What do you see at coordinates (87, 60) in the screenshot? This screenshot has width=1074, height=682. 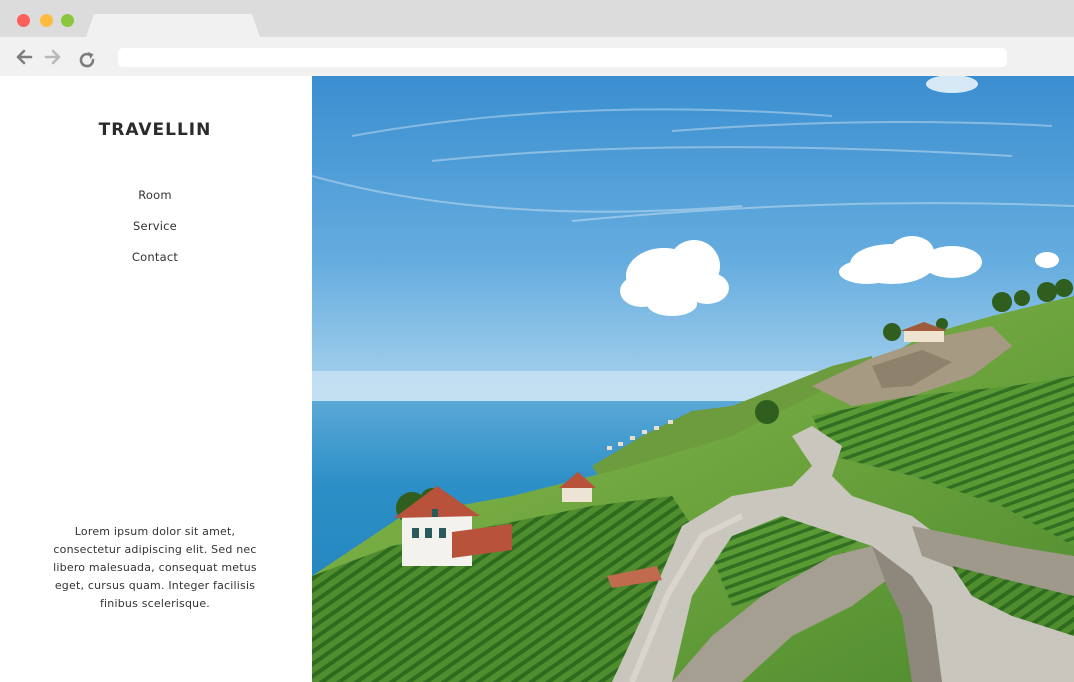 I see `reload-icon` at bounding box center [87, 60].